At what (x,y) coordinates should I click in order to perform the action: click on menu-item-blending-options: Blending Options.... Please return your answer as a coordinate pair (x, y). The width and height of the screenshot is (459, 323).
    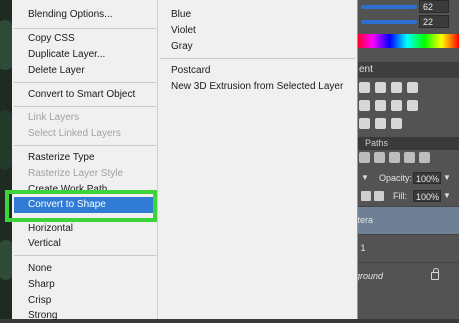
    Looking at the image, I should click on (70, 15).